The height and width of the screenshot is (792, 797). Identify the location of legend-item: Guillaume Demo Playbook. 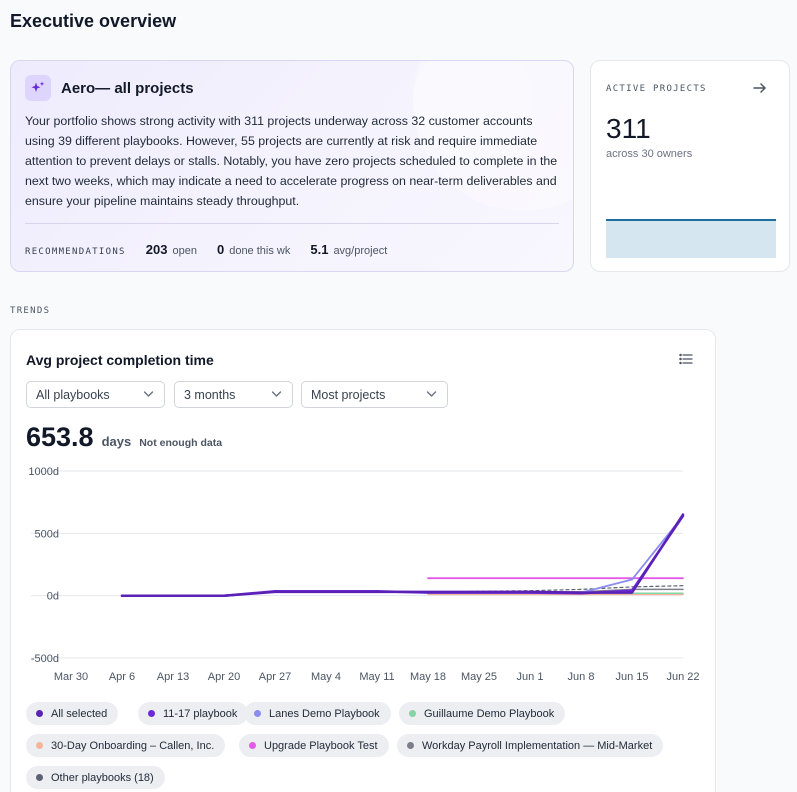
(482, 713).